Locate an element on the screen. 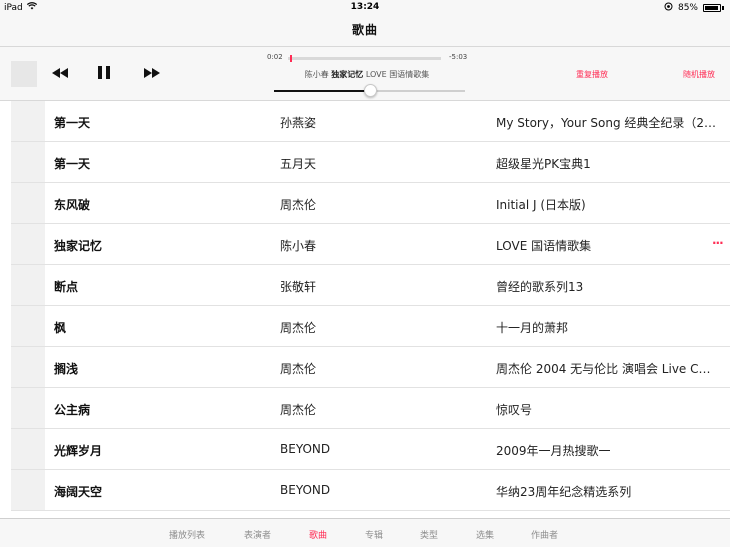  fast-forward-button is located at coordinates (152, 73).